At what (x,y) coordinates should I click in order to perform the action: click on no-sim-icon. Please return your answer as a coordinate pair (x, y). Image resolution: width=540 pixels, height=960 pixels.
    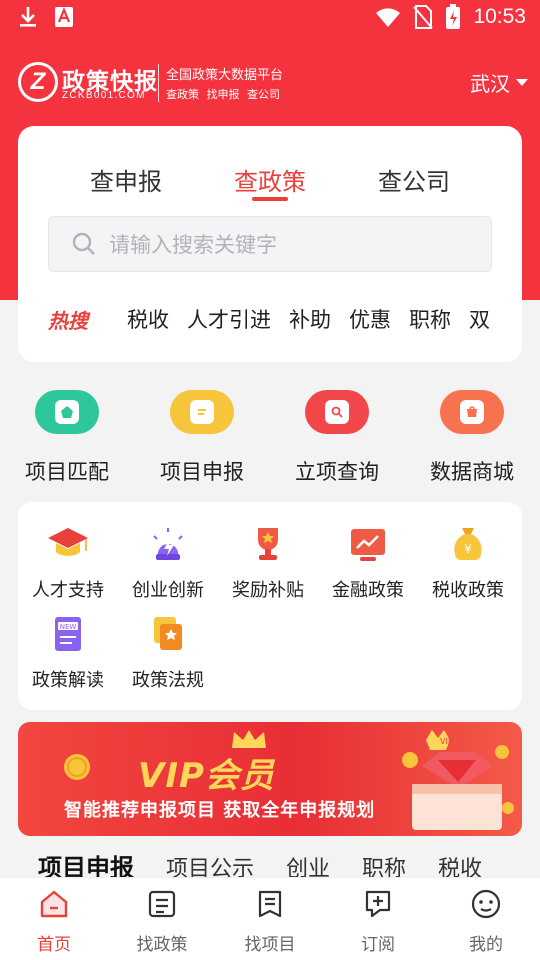
    Looking at the image, I should click on (423, 17).